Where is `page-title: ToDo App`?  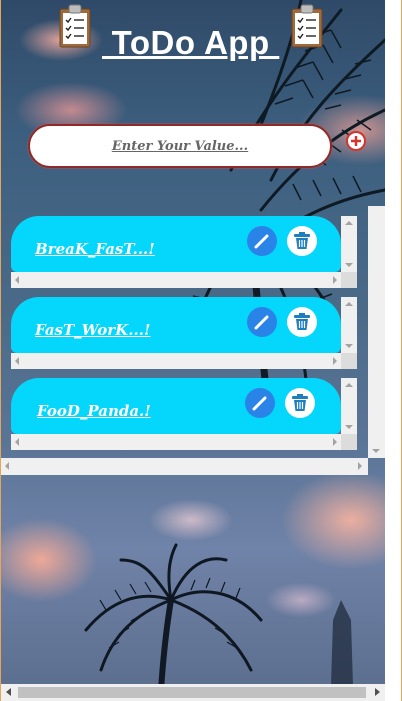
page-title: ToDo App is located at coordinates (191, 42).